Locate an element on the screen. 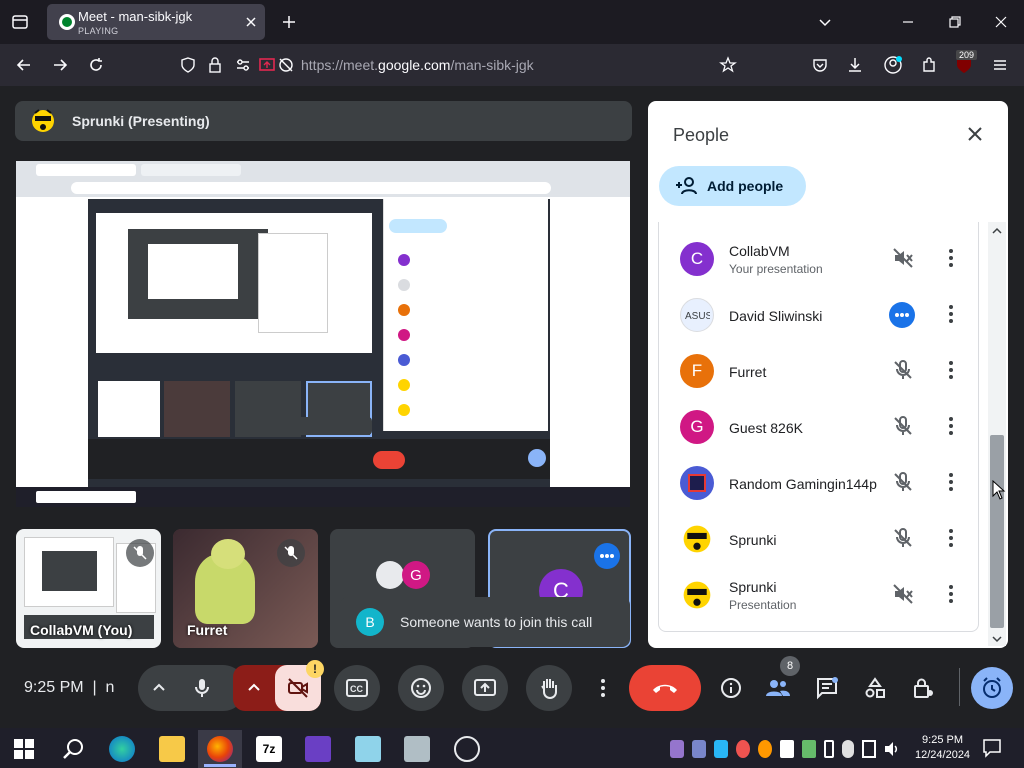 The image size is (1024, 768). reactions-button is located at coordinates (421, 688).